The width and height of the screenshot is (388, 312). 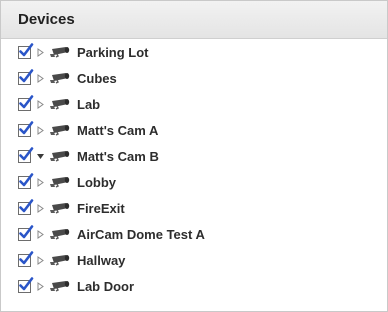 I want to click on device-row: Hallway, so click(x=194, y=260).